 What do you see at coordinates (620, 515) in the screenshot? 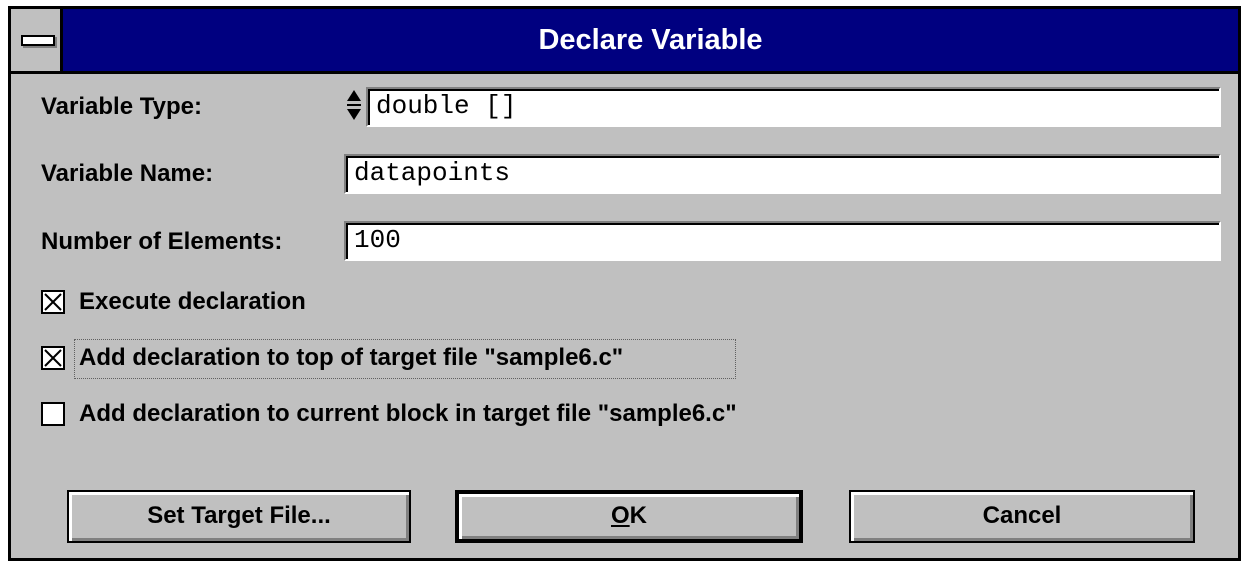
I see `ok-mnemonic: O` at bounding box center [620, 515].